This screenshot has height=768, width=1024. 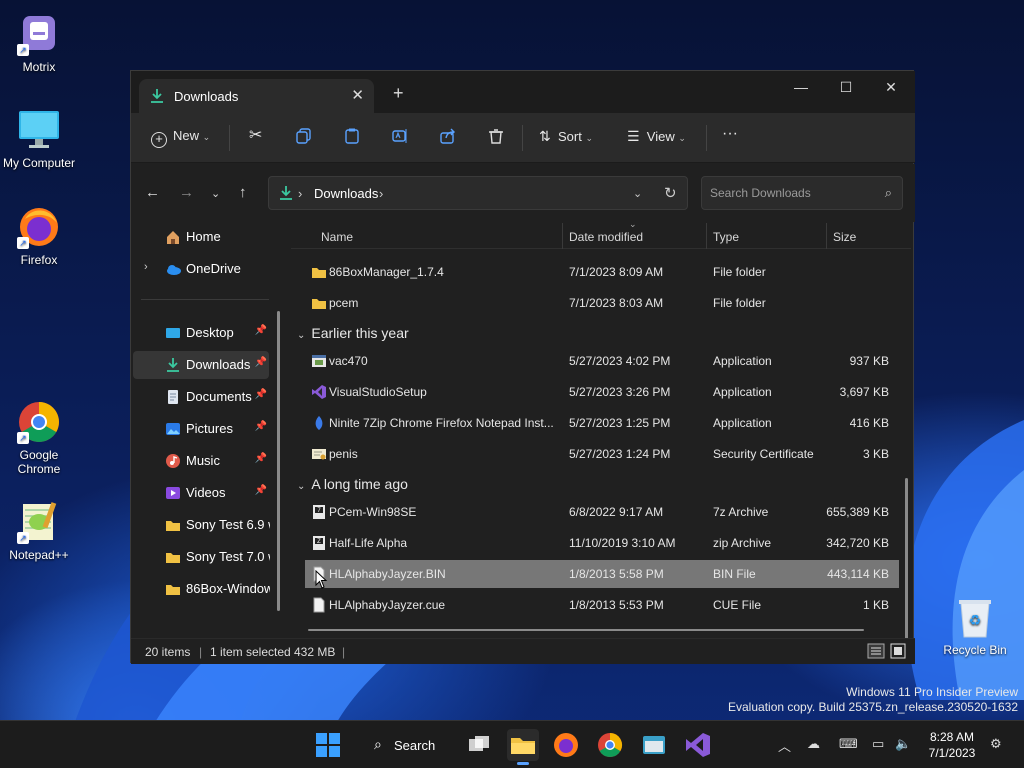 I want to click on notification-icon: ⚙, so click(x=996, y=744).